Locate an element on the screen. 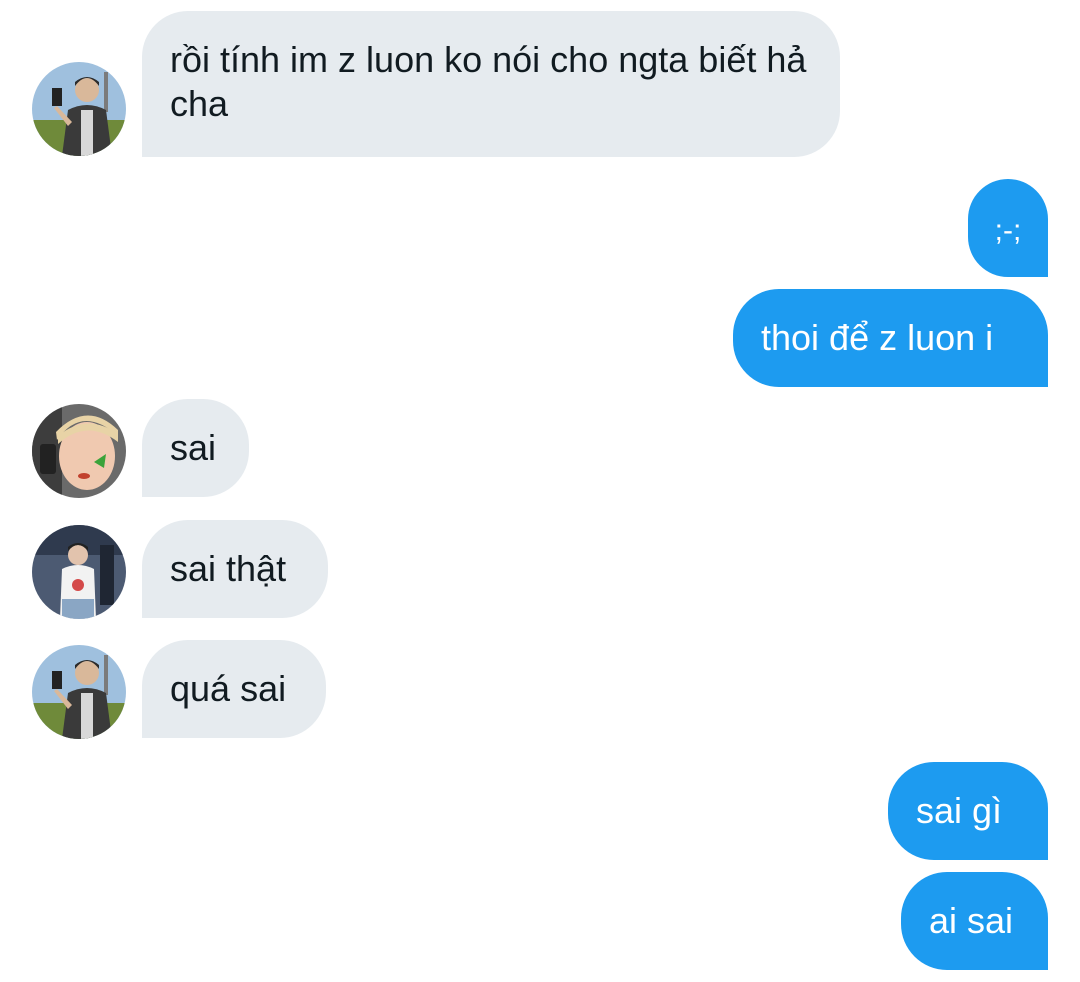  message-text: sai is located at coordinates (193, 447).